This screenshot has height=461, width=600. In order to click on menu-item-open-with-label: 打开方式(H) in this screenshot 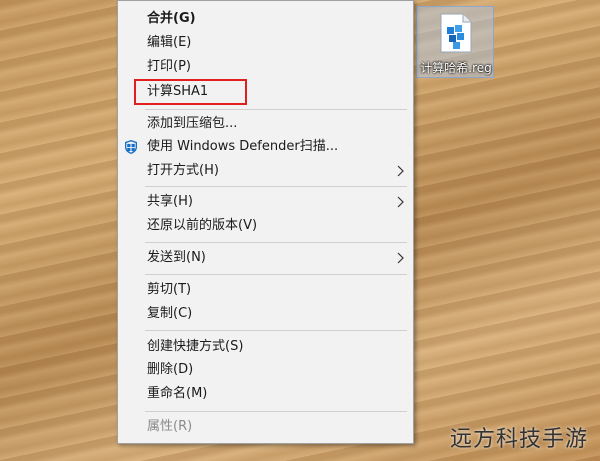, I will do `click(183, 170)`.